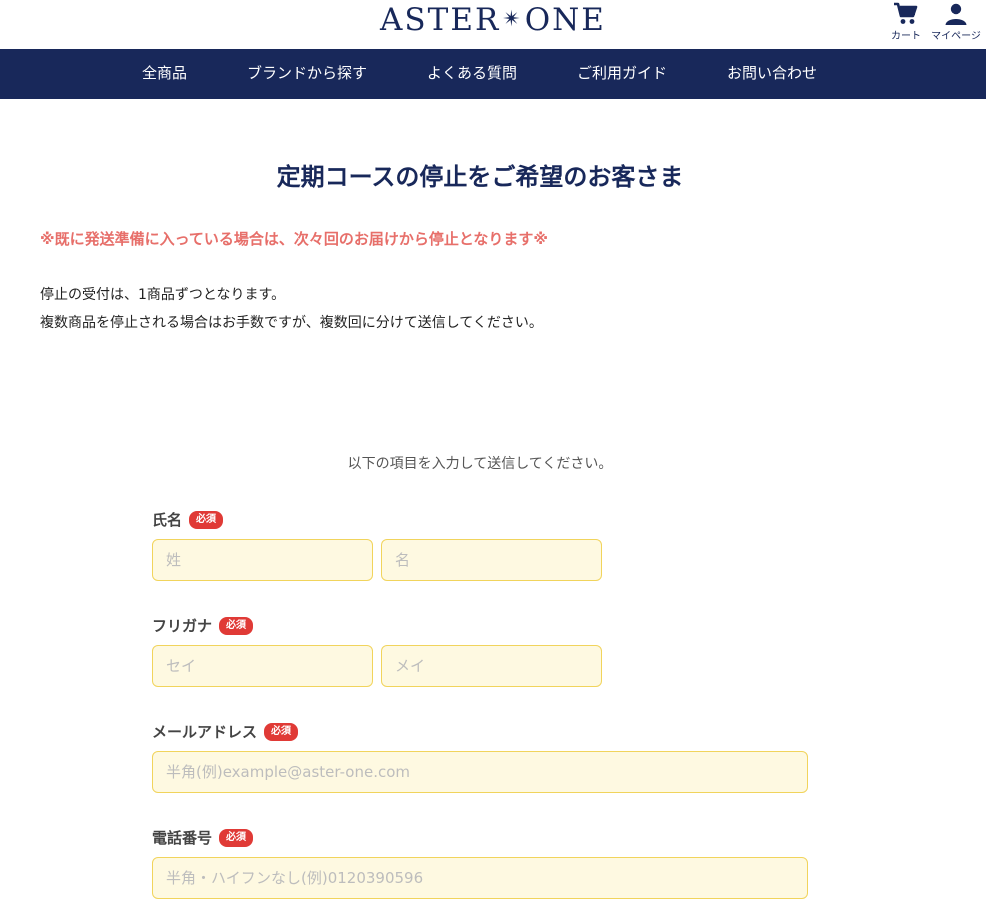 Image resolution: width=986 pixels, height=920 pixels. I want to click on email-label: メールアドレス 必須, so click(225, 731).